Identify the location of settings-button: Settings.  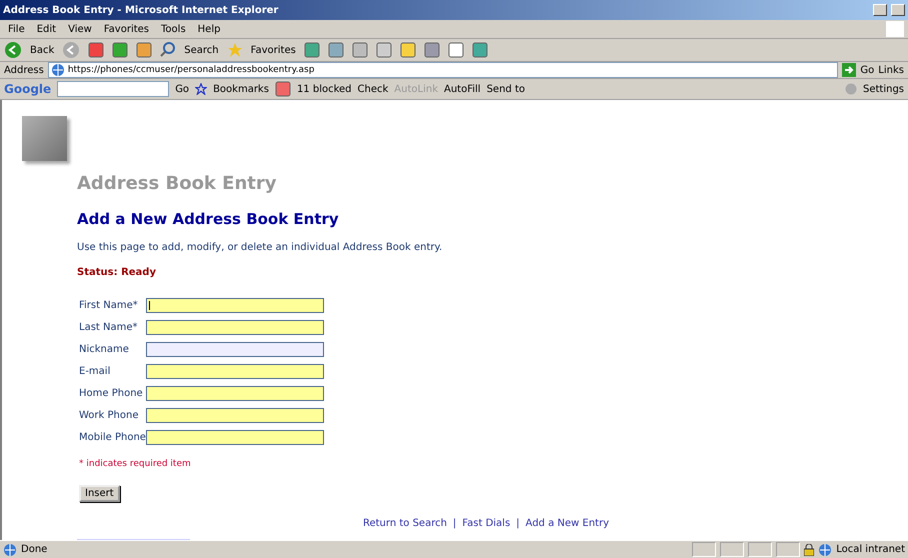
(883, 89).